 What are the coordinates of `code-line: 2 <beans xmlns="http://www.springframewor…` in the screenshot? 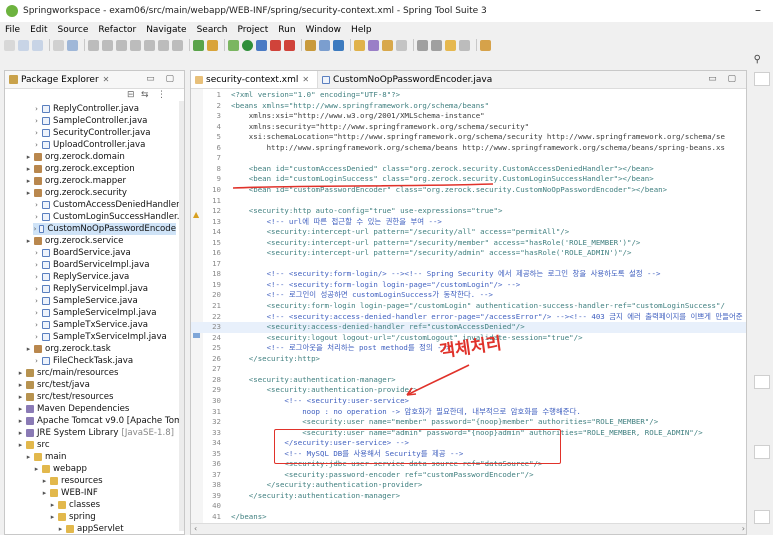 It's located at (340, 106).